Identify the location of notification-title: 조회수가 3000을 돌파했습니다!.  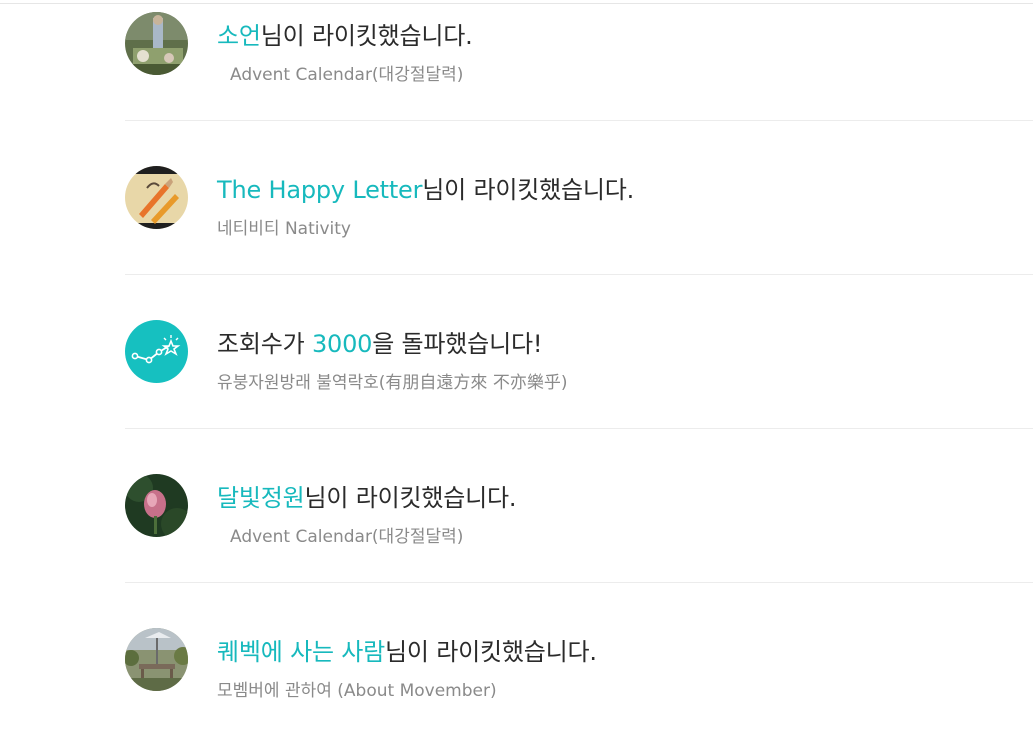
(392, 341).